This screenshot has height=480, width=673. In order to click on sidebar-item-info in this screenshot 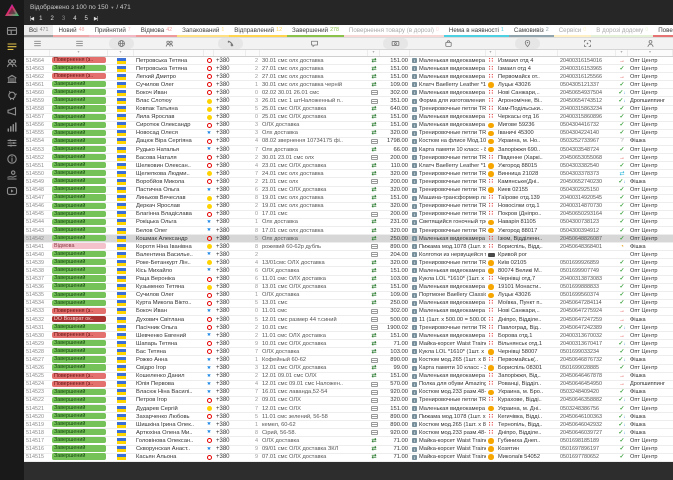, I will do `click(12, 160)`.